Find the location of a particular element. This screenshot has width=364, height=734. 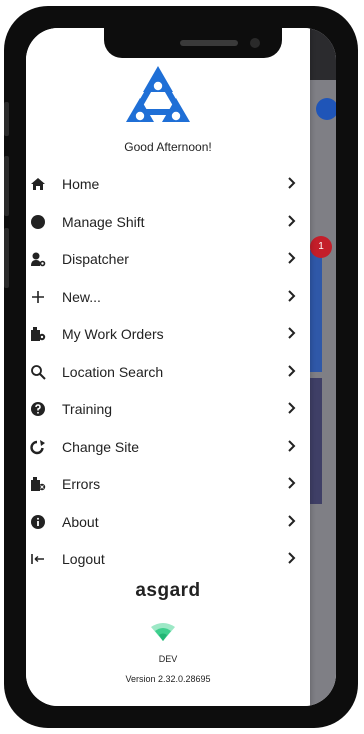

errors-icon is located at coordinates (38, 484).